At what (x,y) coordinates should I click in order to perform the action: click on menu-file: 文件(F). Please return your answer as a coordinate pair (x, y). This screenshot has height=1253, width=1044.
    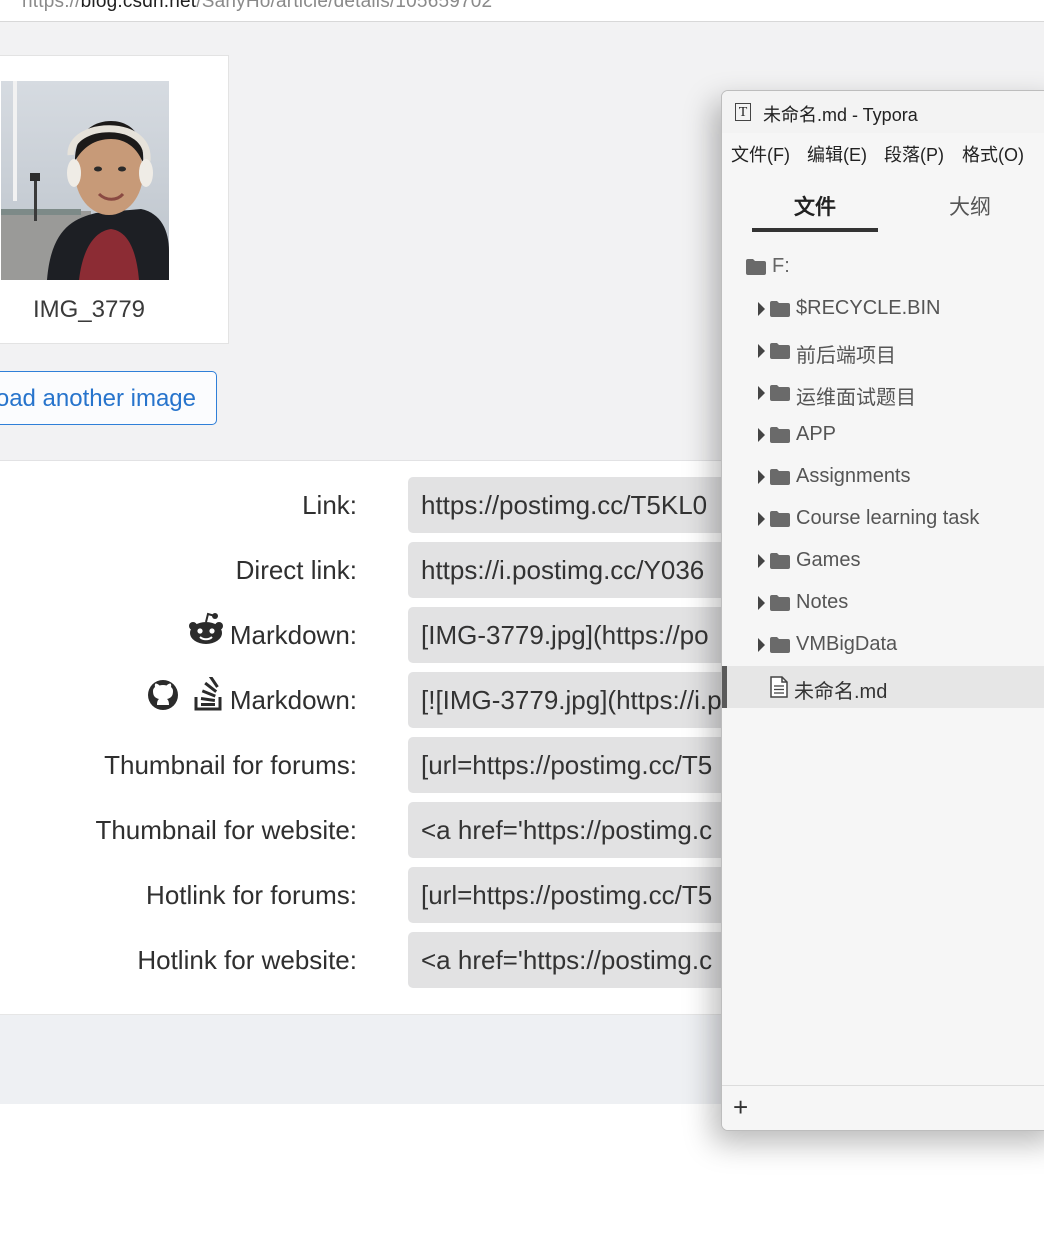
    Looking at the image, I should click on (760, 154).